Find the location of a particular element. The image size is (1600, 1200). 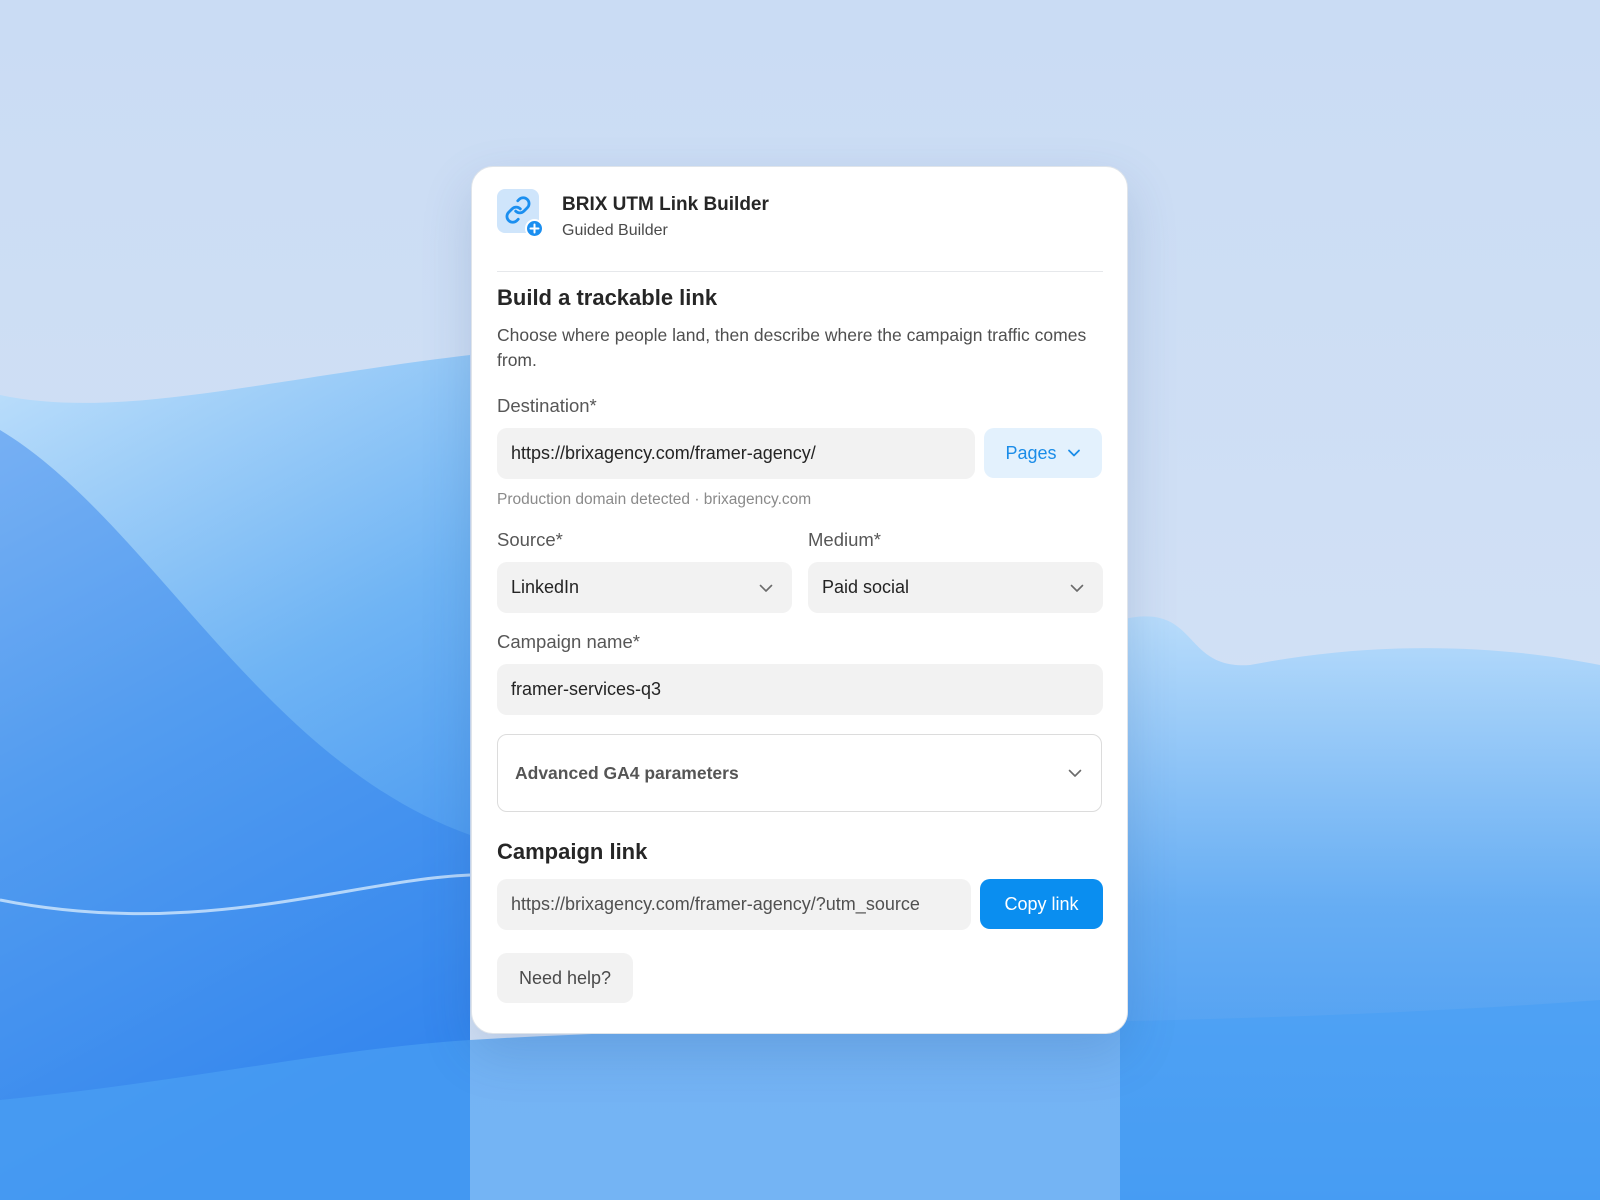

pages-button: Pages is located at coordinates (1043, 453).